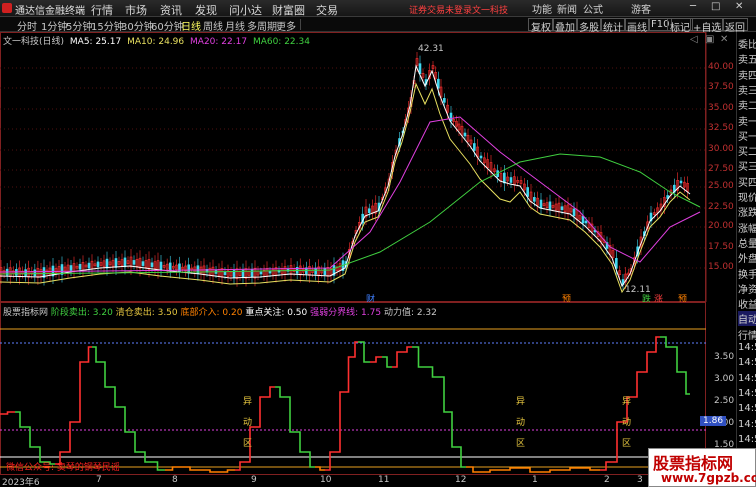 The height and width of the screenshot is (487, 756). What do you see at coordinates (136, 10) in the screenshot?
I see `menu-market: 市场` at bounding box center [136, 10].